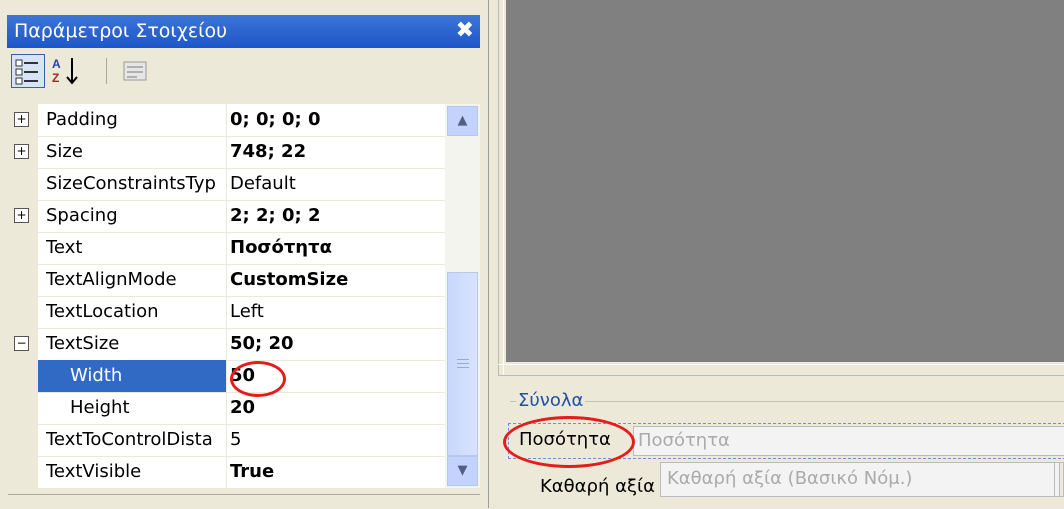  What do you see at coordinates (565, 439) in the screenshot?
I see `quantity-label: Ποσότητα` at bounding box center [565, 439].